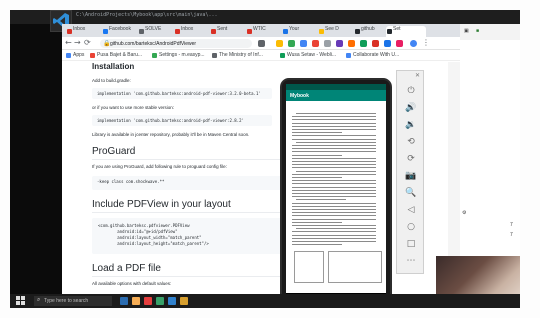 The height and width of the screenshot is (318, 540). Describe the element at coordinates (413, 43) in the screenshot. I see `avatar` at that location.